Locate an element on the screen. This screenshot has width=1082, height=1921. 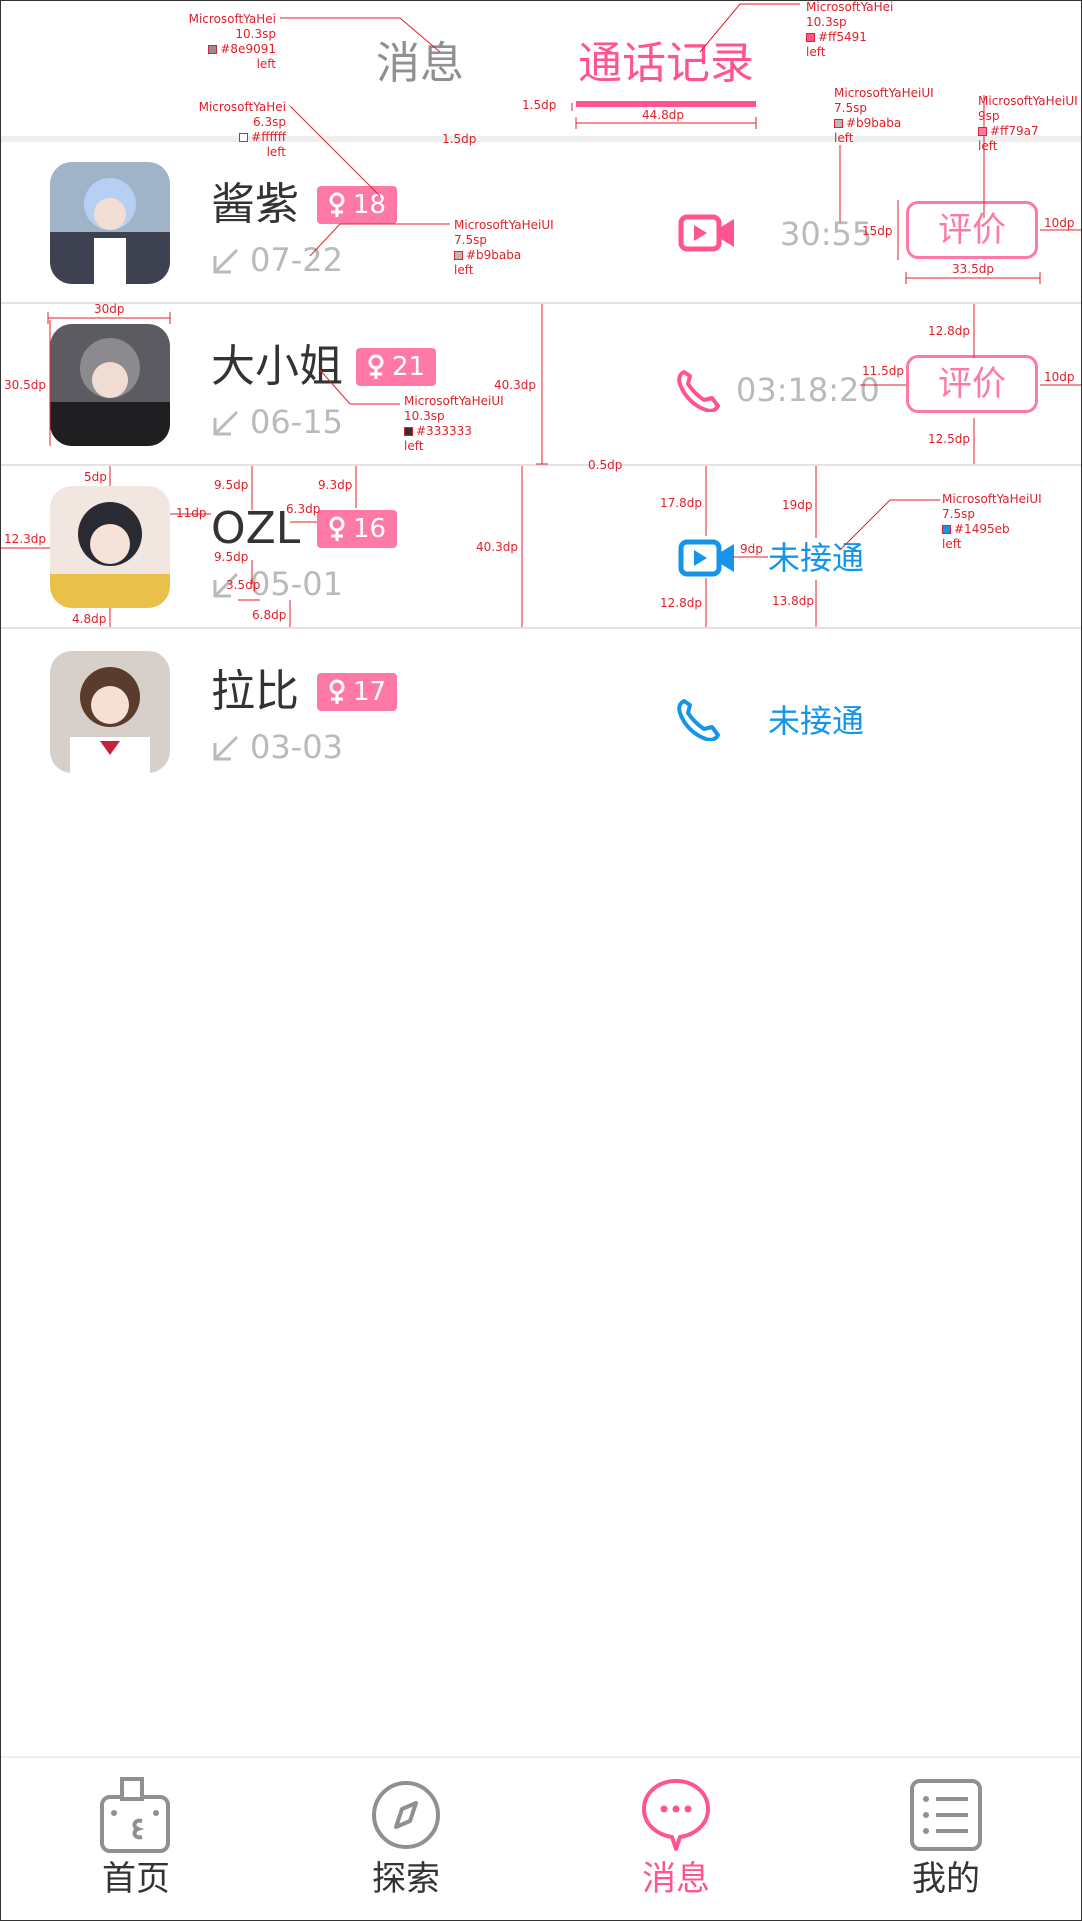
tab-messages: 消息 is located at coordinates (420, 64).